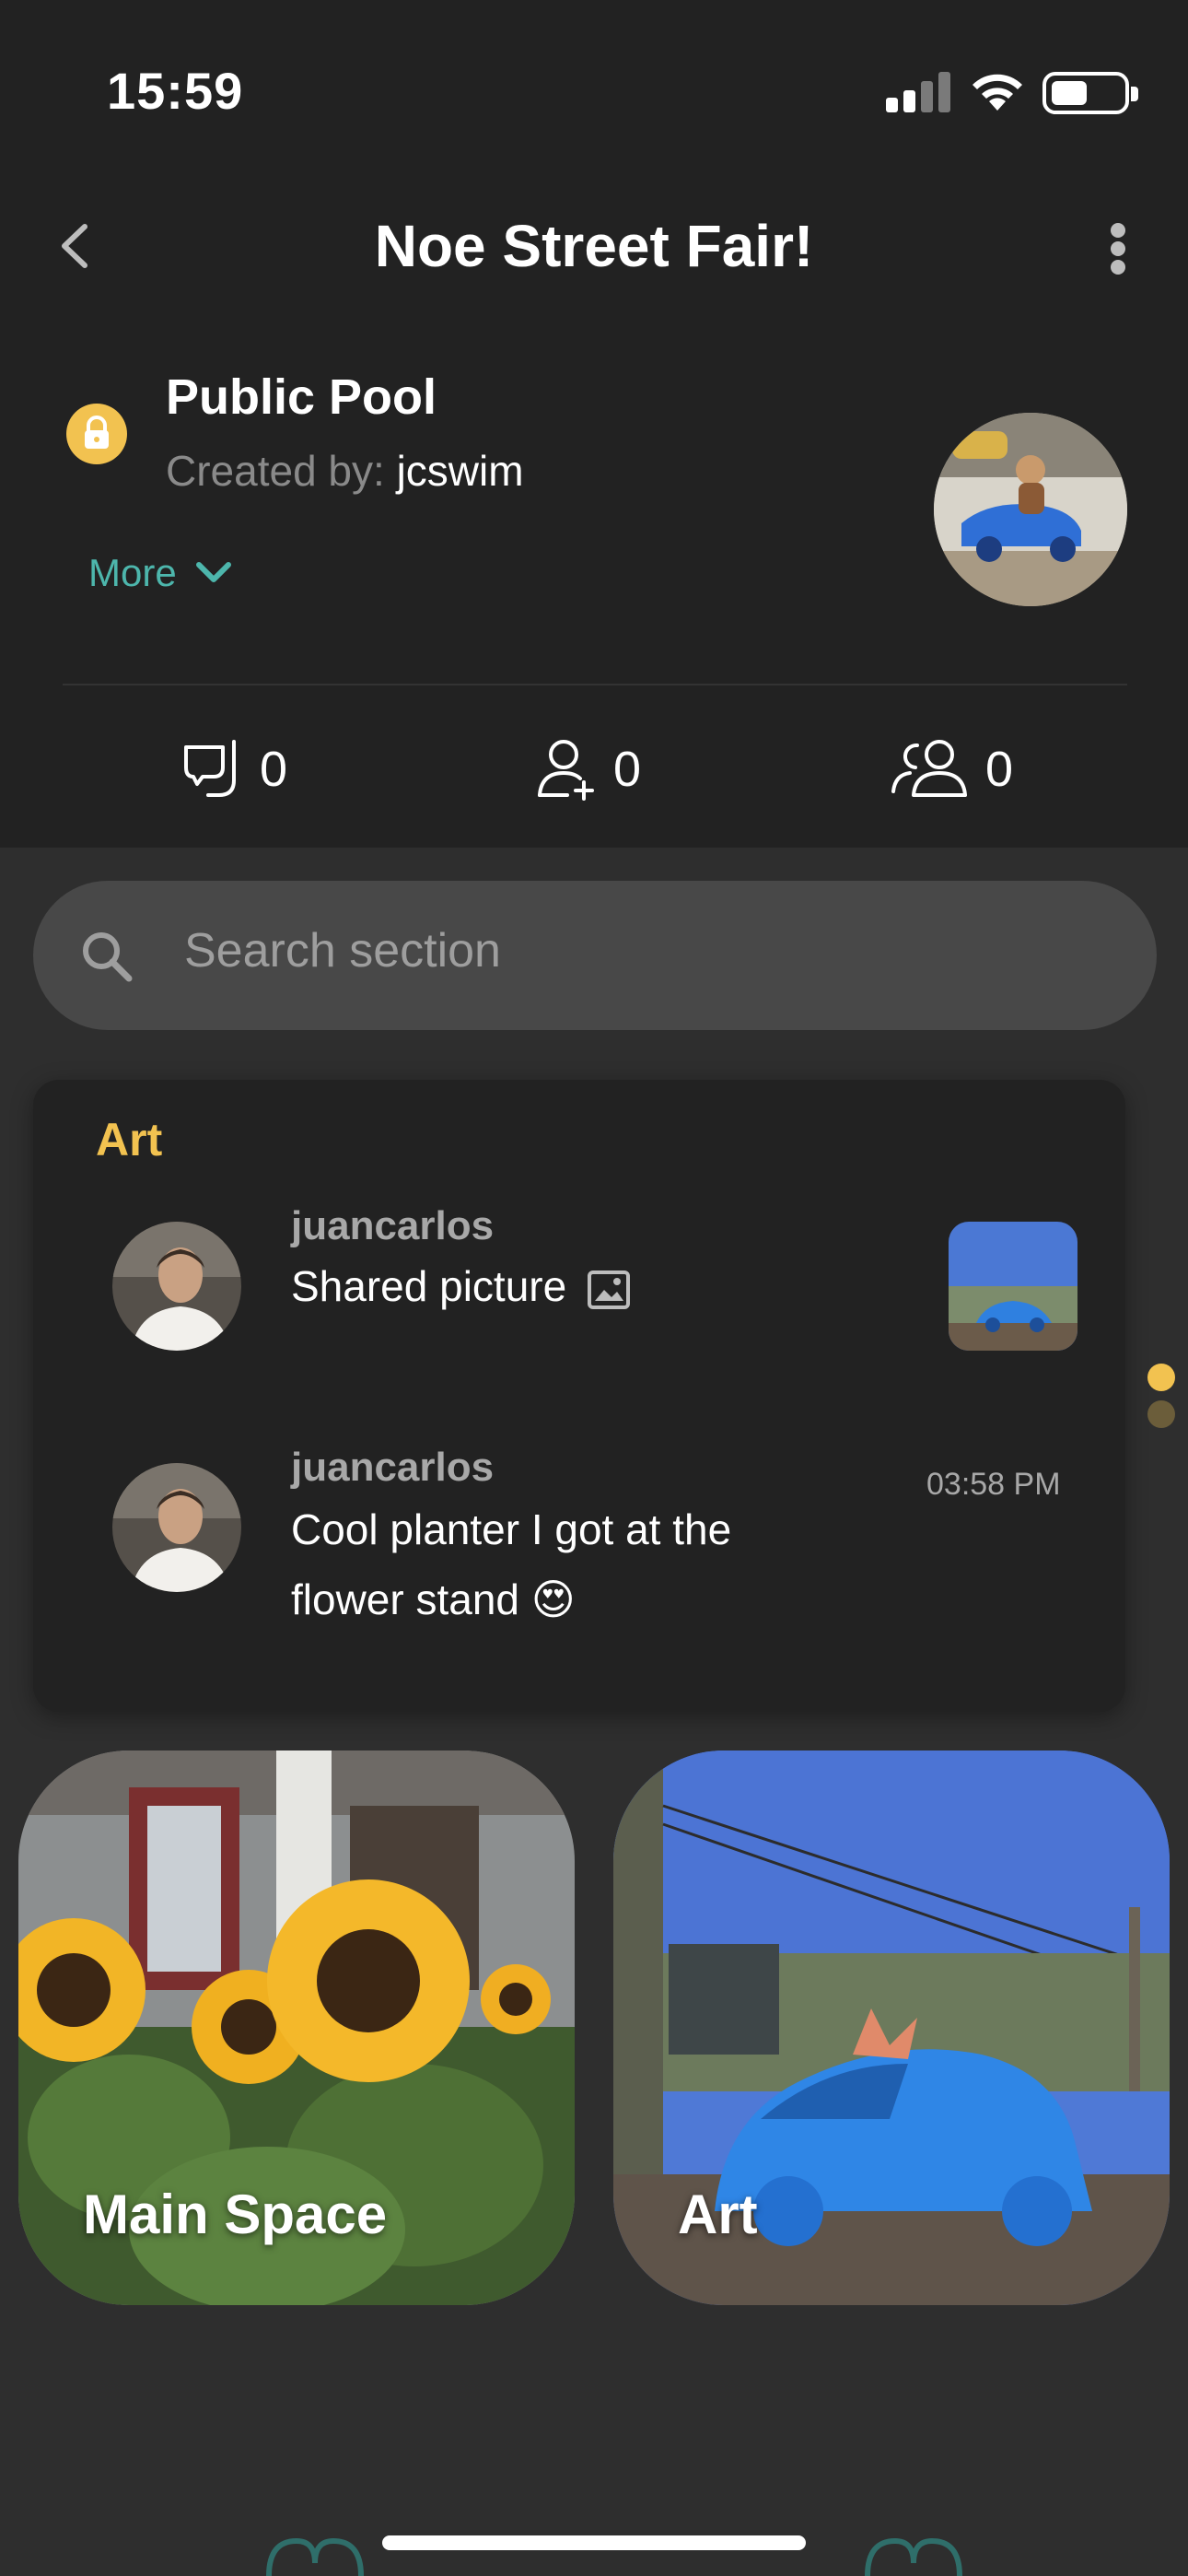 This screenshot has width=1188, height=2576. I want to click on more-options-button, so click(1119, 248).